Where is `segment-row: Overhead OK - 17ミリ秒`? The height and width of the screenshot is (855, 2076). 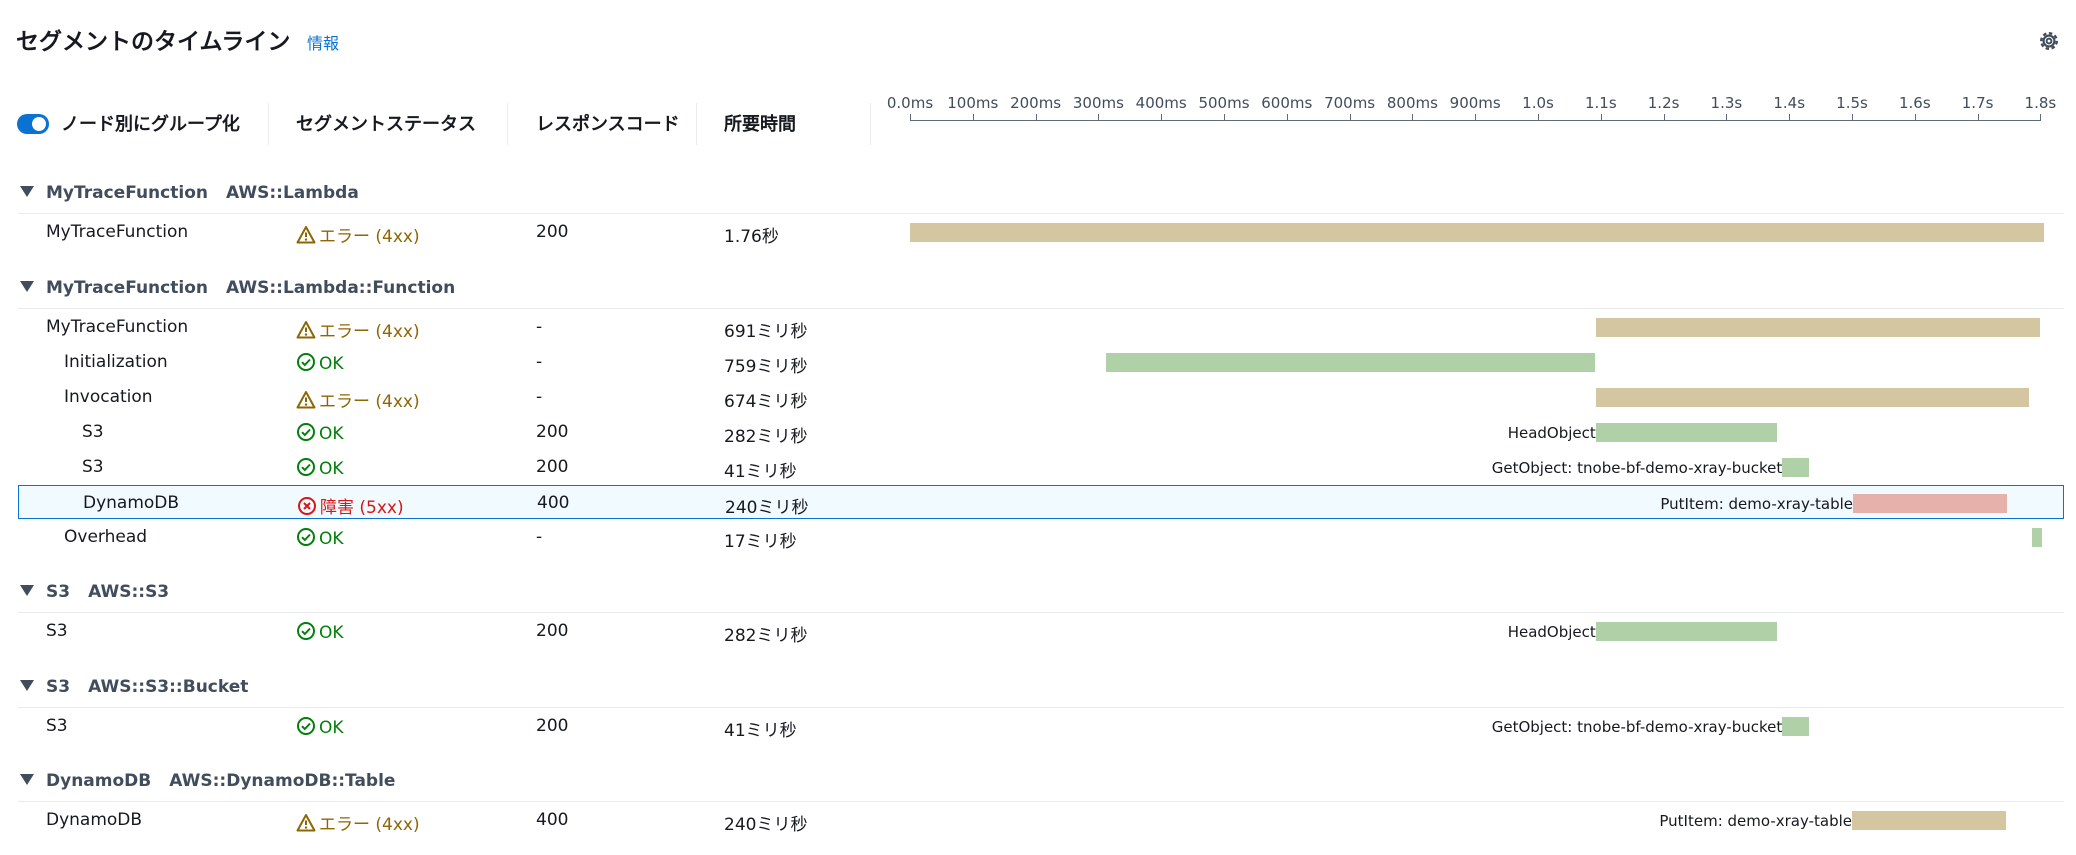
segment-row: Overhead OK - 17ミリ秒 is located at coordinates (1041, 537).